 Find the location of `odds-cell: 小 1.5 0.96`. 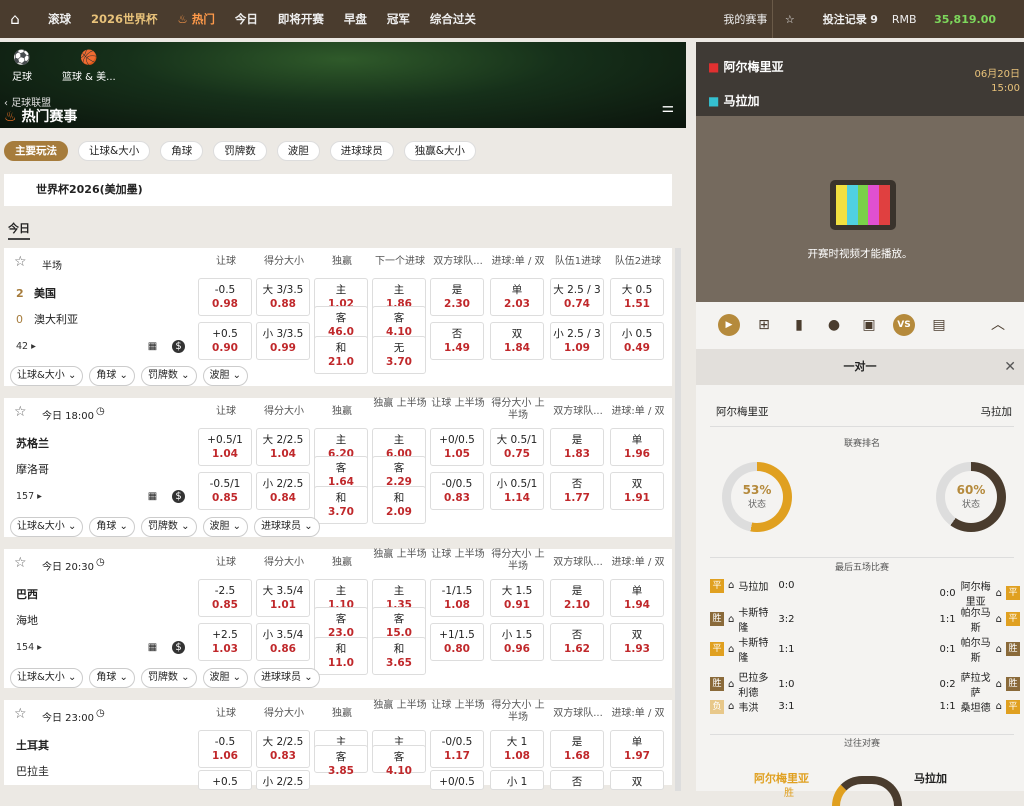

odds-cell: 小 1.5 0.96 is located at coordinates (517, 642).